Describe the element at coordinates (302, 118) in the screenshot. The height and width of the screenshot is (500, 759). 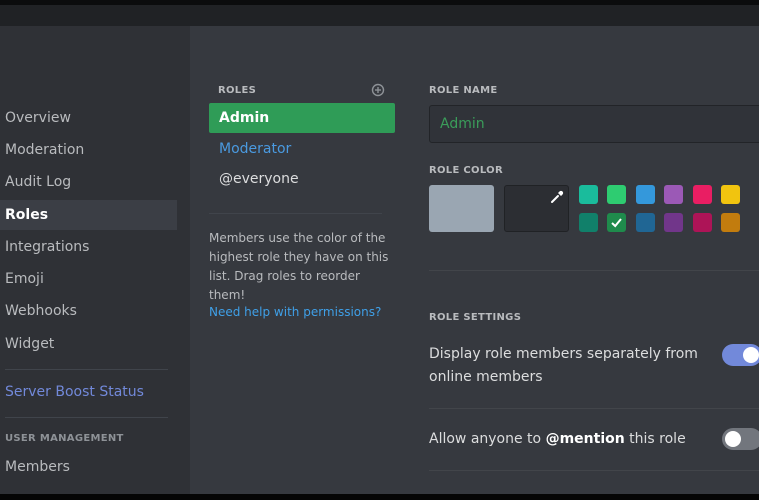
I see `role-item-admin: Admin` at that location.